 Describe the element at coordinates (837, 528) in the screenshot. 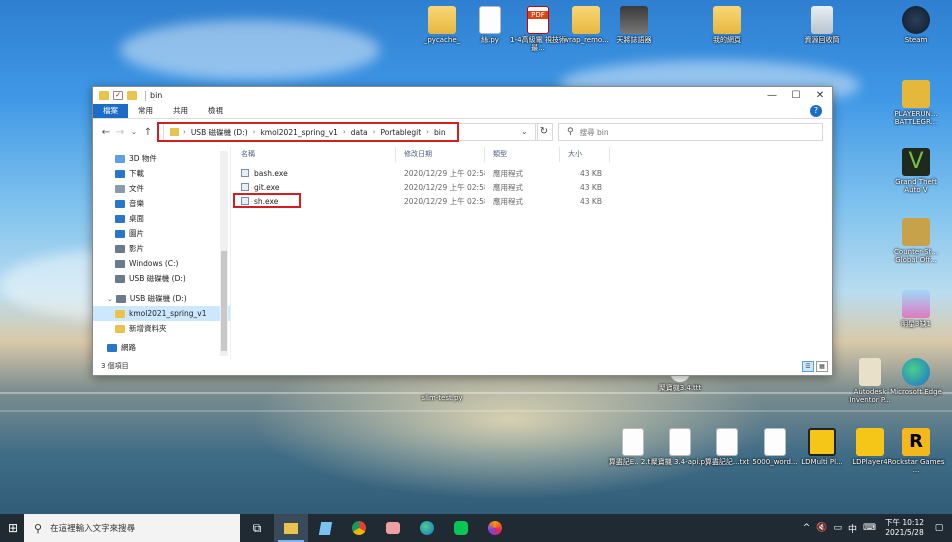

I see `network-icon: ▭` at that location.